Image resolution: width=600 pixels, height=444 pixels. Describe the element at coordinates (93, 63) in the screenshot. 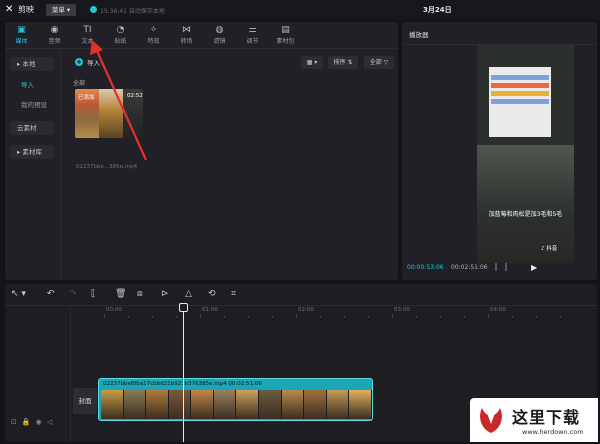

I see `import-label: 导入` at that location.